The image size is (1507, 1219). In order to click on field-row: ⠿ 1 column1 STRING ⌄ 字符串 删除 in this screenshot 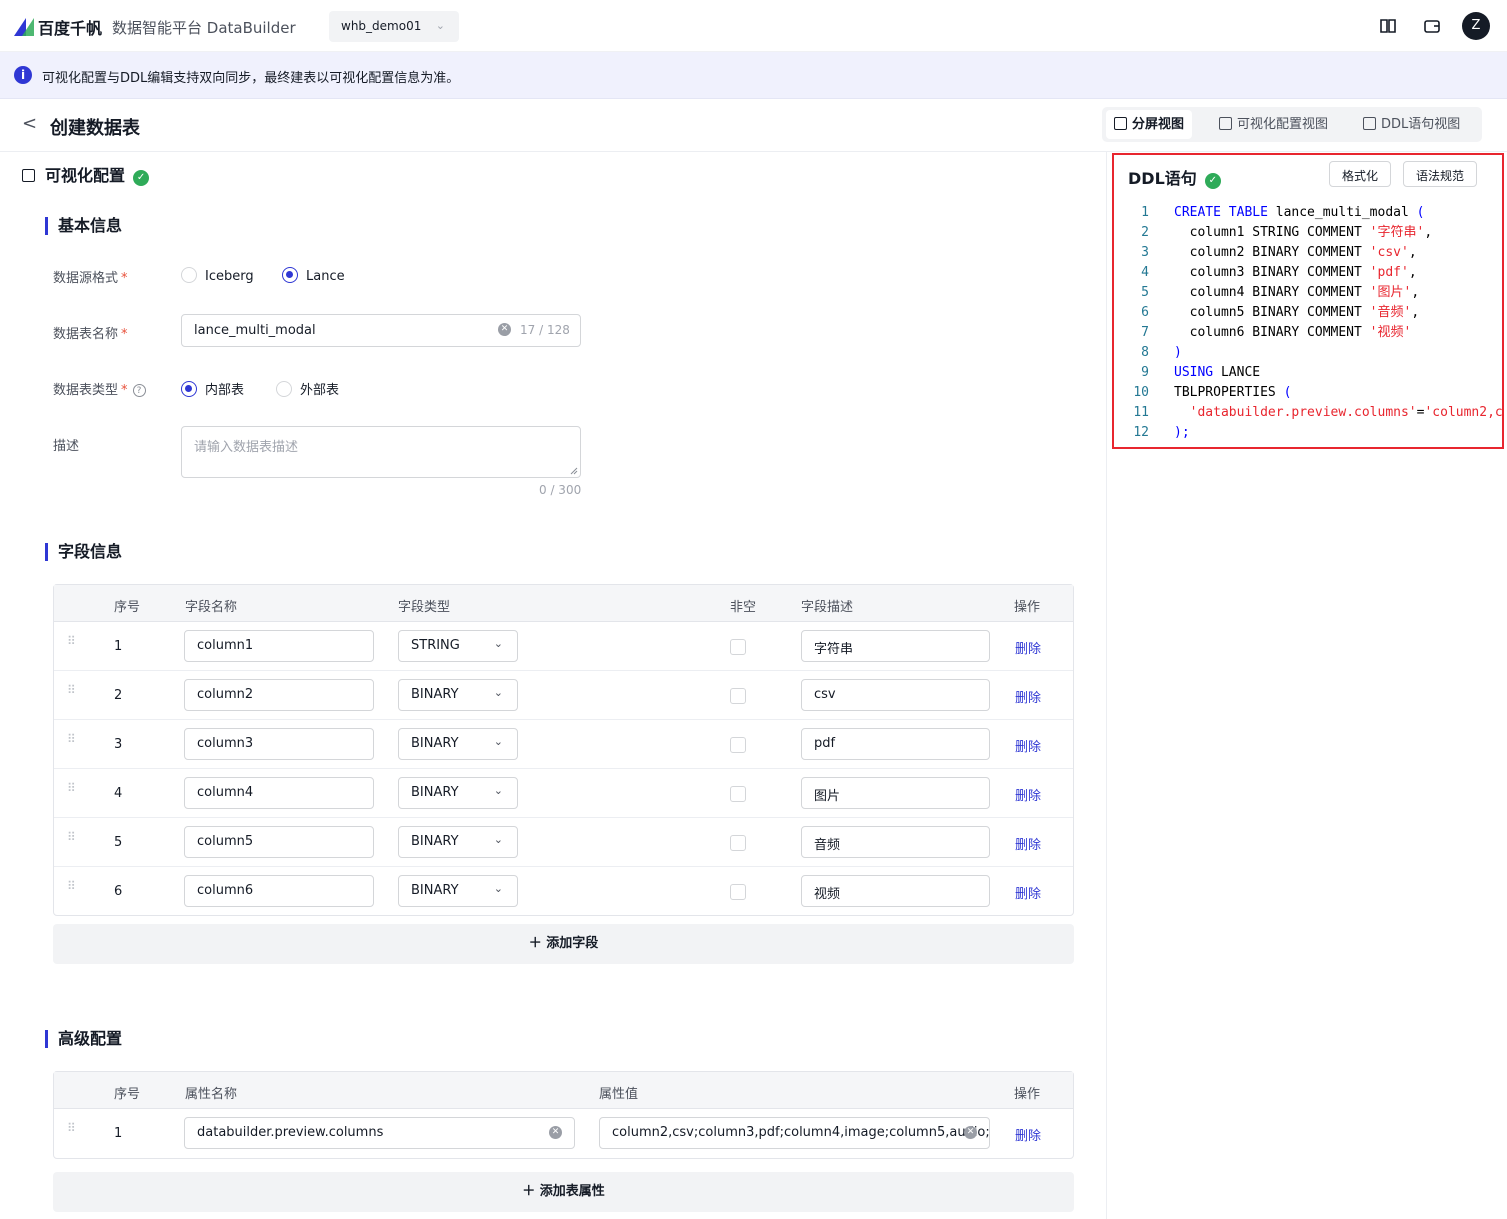, I will do `click(563, 646)`.